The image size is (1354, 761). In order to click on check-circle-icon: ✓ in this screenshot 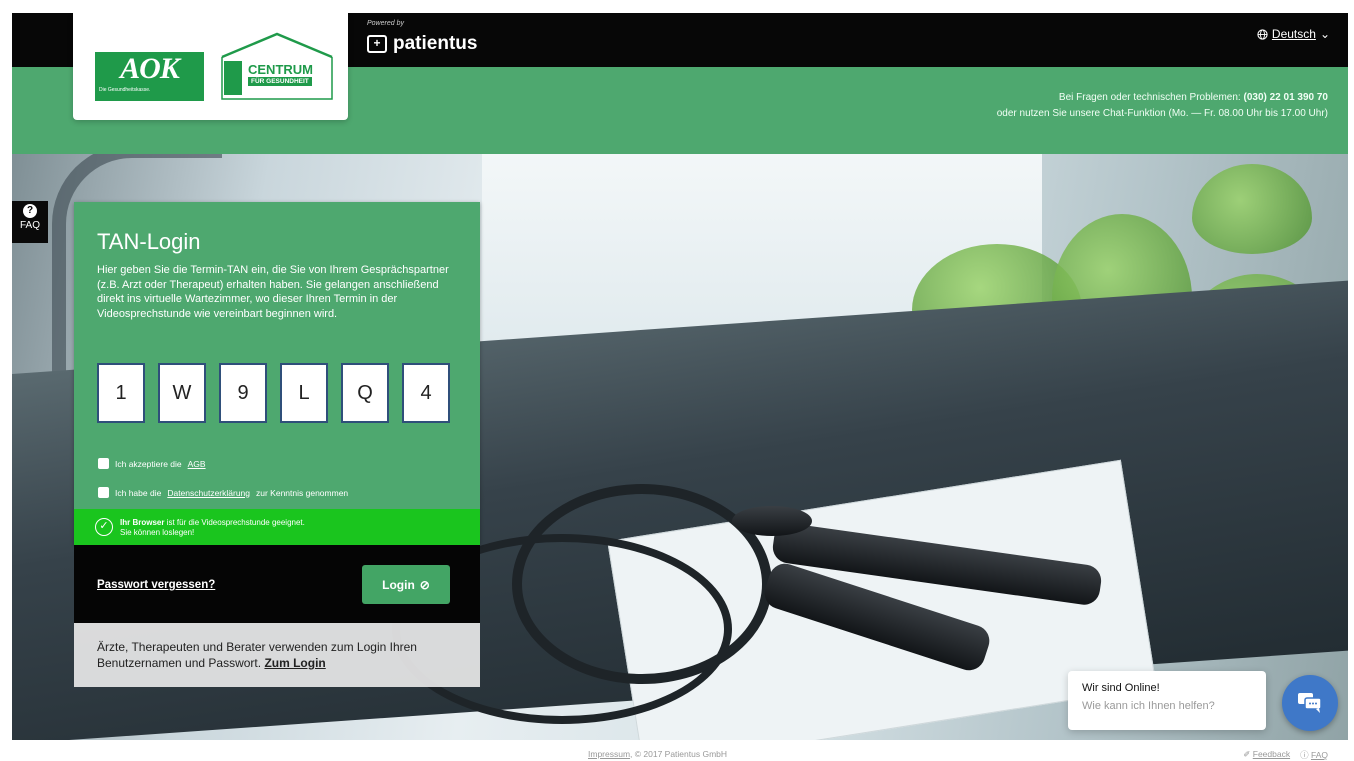, I will do `click(104, 527)`.